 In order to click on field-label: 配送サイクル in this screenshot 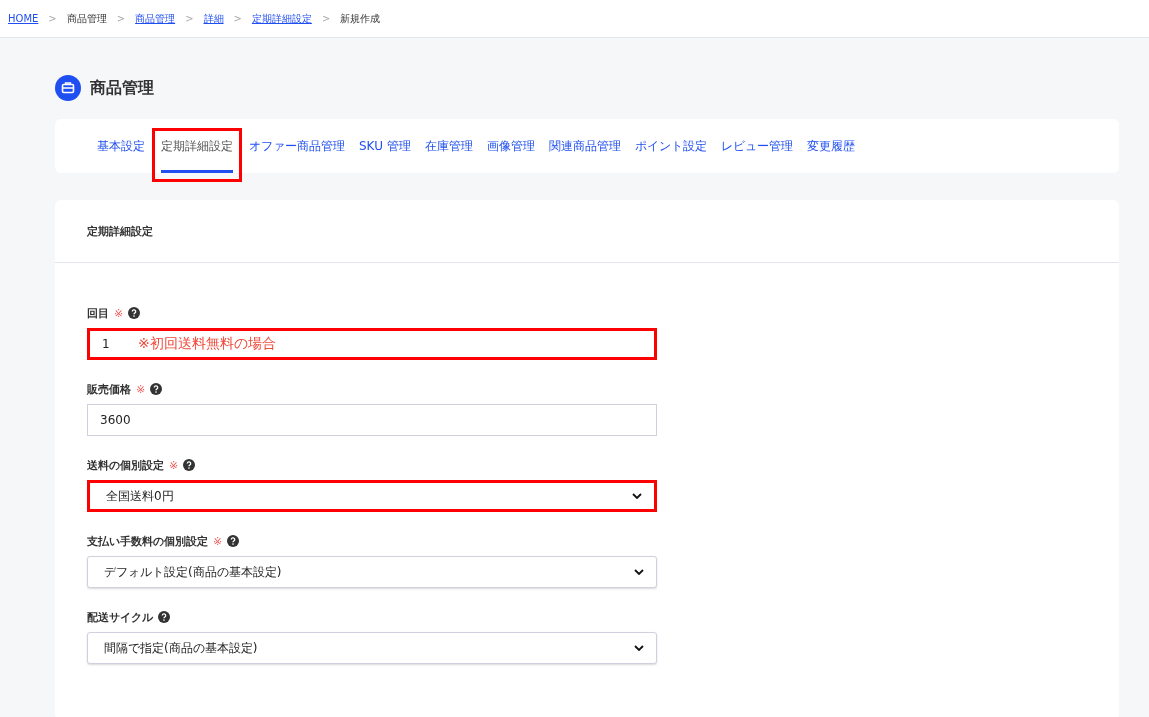, I will do `click(120, 617)`.